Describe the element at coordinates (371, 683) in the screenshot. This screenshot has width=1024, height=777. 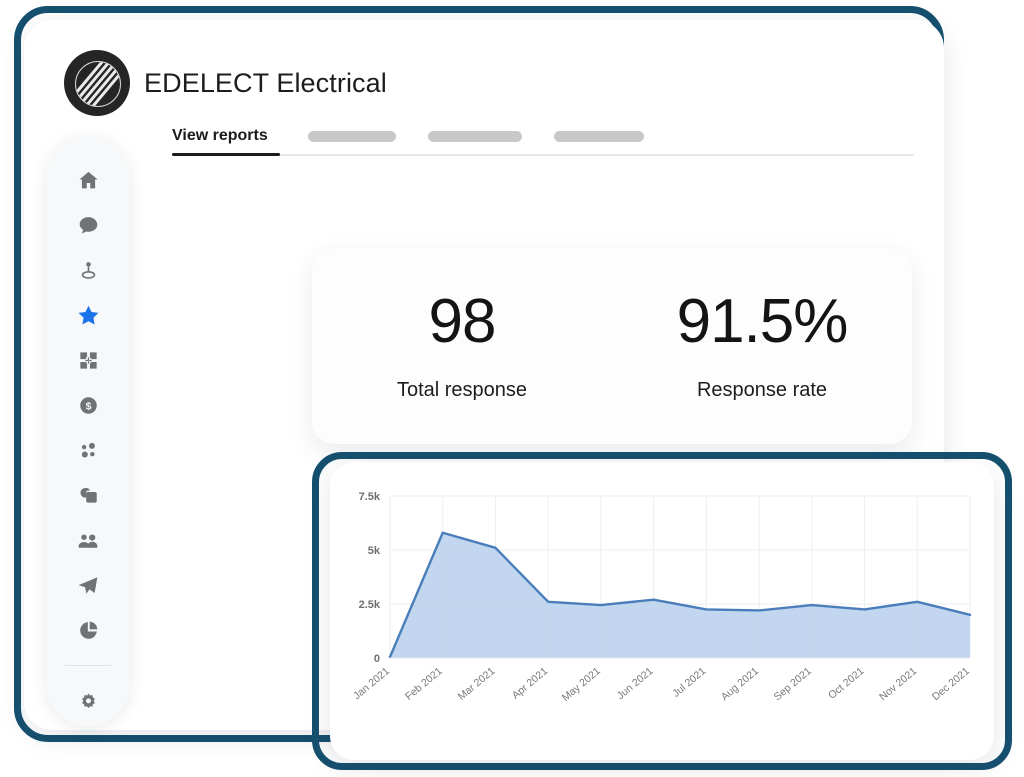
I see `x-axis-tick-label: Jan 2021` at that location.